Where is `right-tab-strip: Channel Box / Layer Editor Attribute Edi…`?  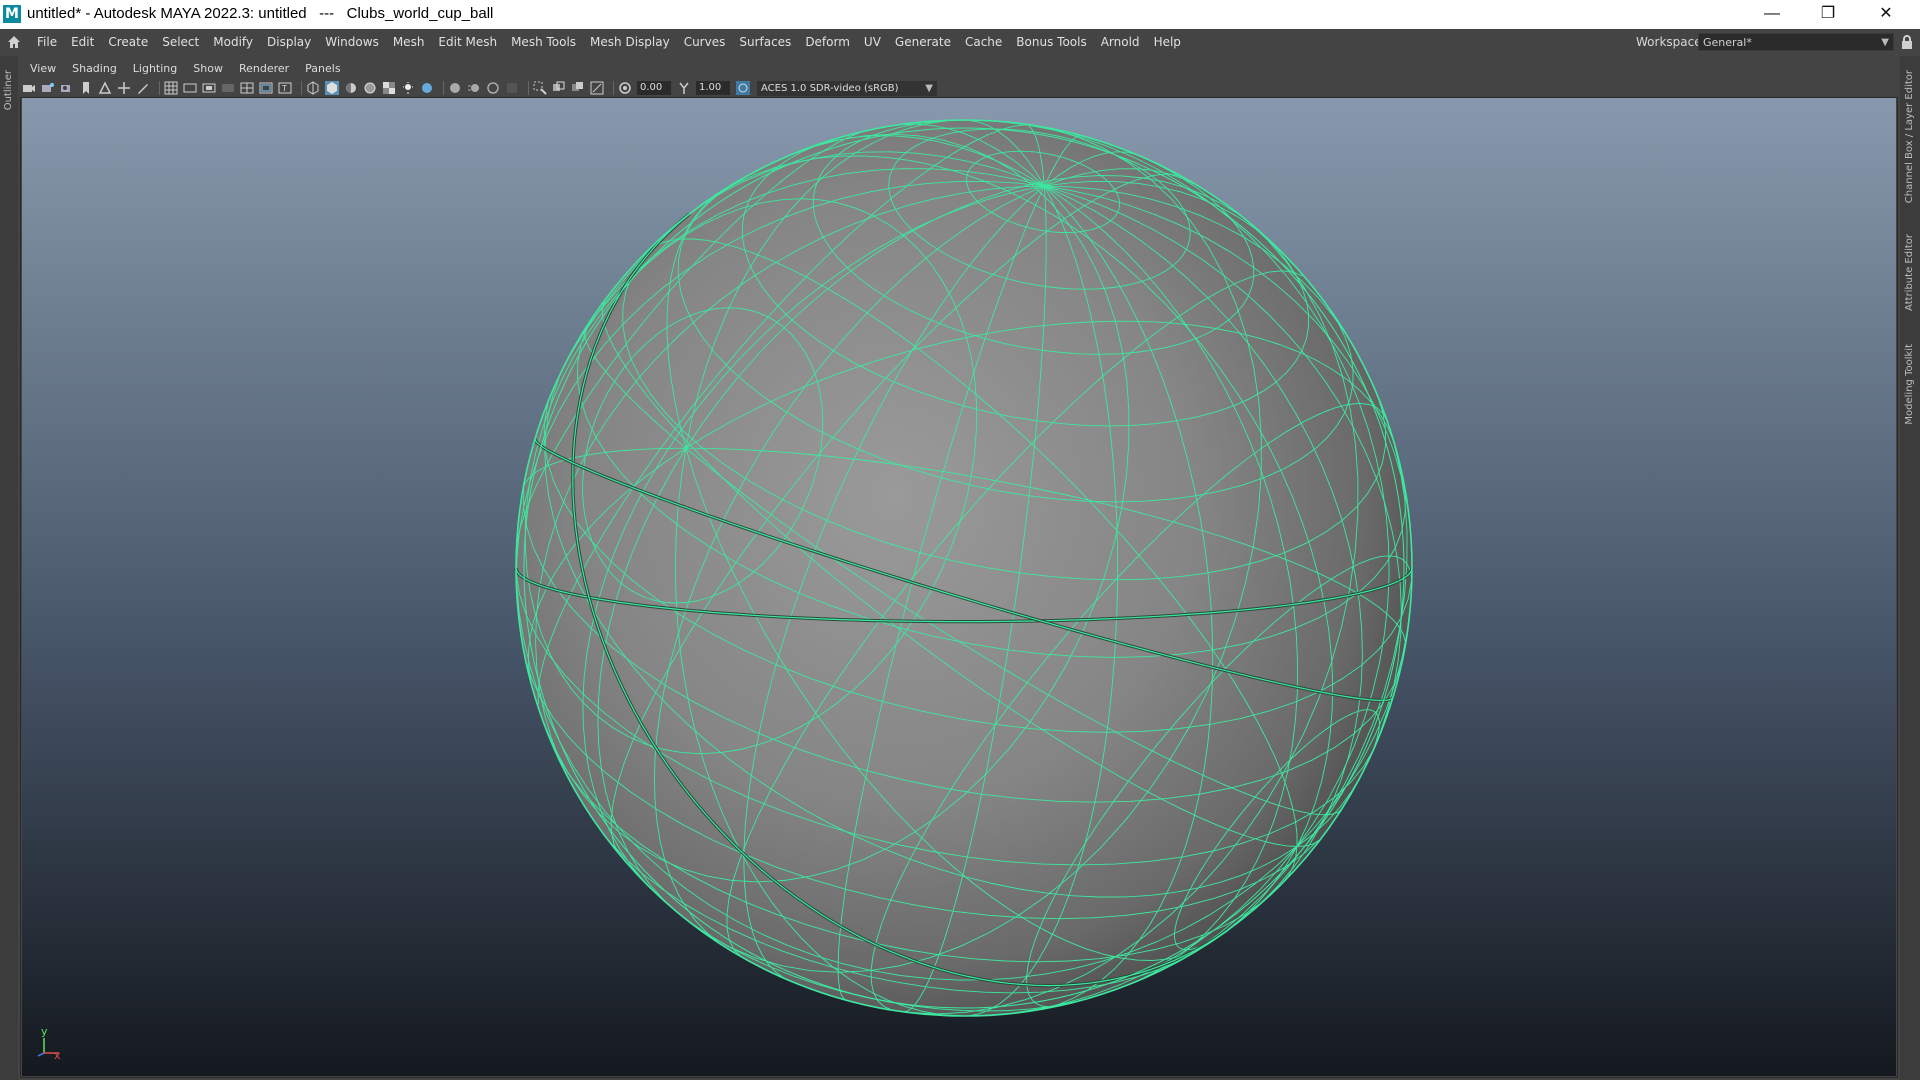 right-tab-strip: Channel Box / Layer Editor Attribute Edi… is located at coordinates (1910, 568).